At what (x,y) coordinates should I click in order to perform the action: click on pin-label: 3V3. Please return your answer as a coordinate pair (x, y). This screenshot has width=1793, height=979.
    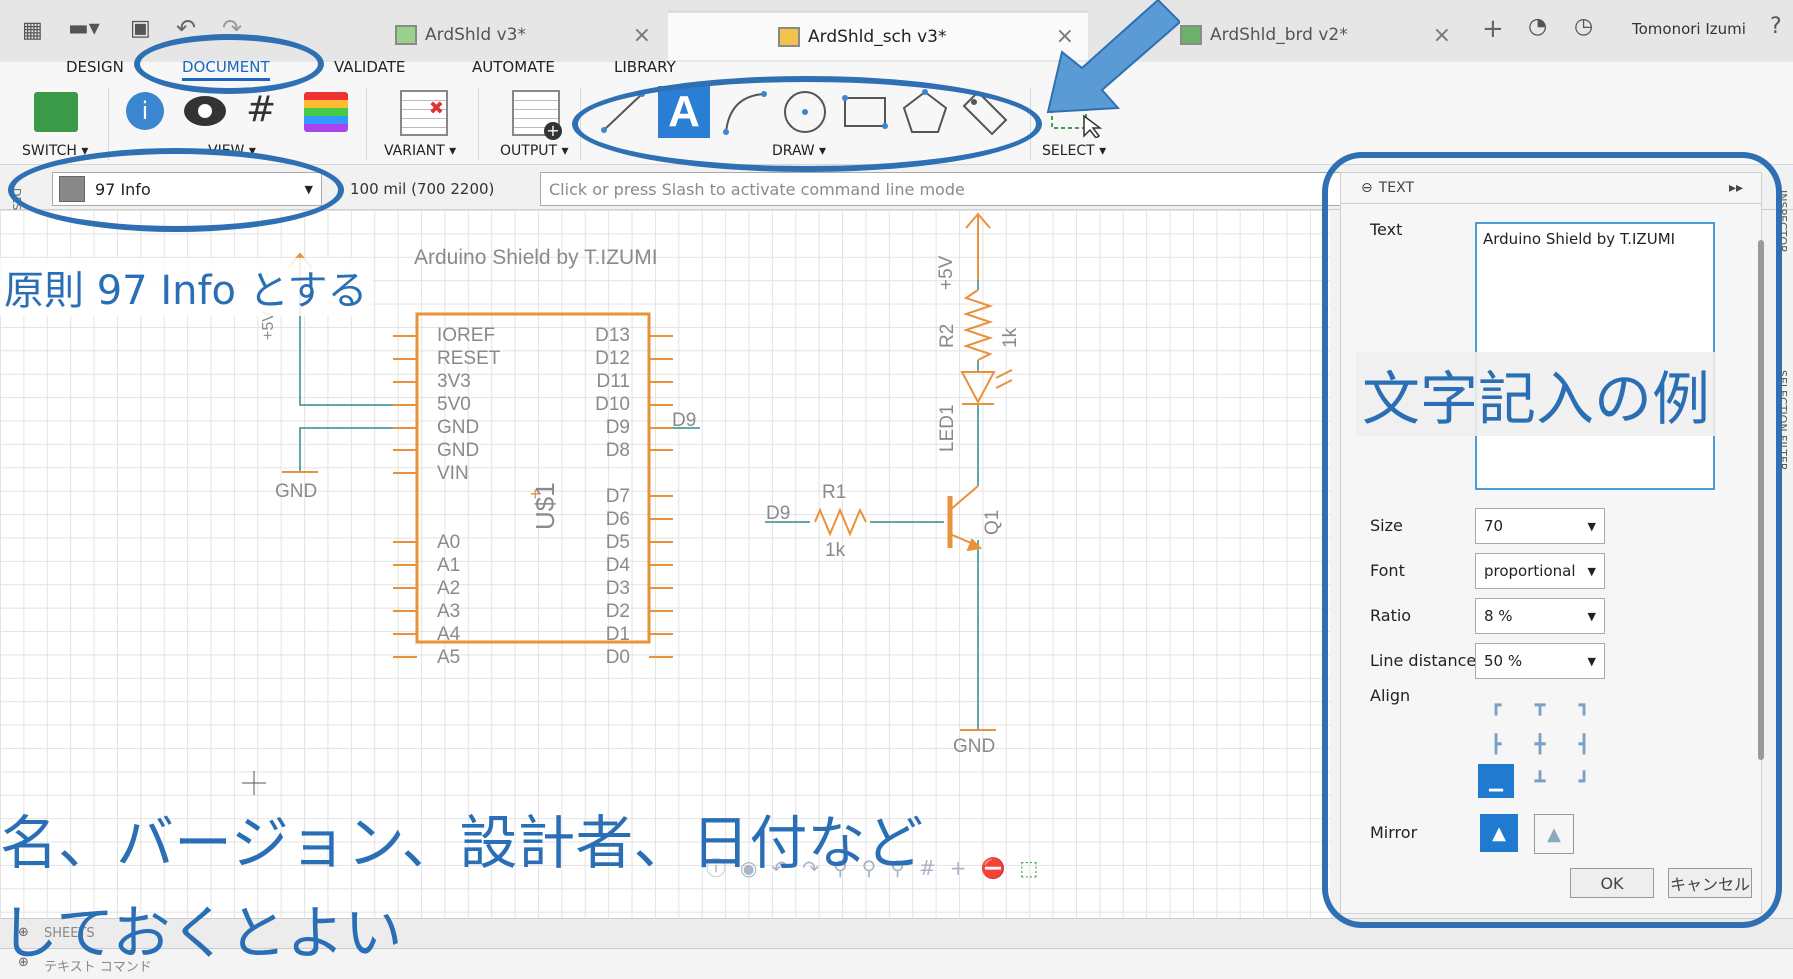
    Looking at the image, I should click on (454, 381).